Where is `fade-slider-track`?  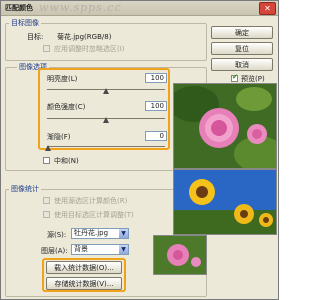
fade-slider-track is located at coordinates (106, 146).